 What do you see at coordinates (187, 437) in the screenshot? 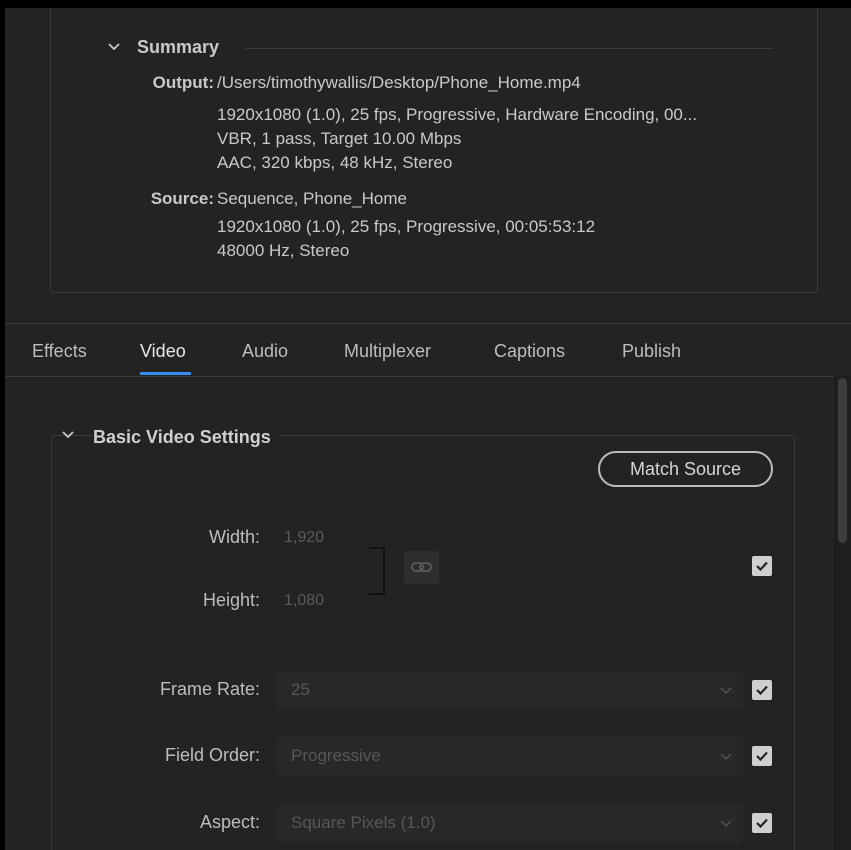
I see `basic-video-settings-title: Basic Video Settings` at bounding box center [187, 437].